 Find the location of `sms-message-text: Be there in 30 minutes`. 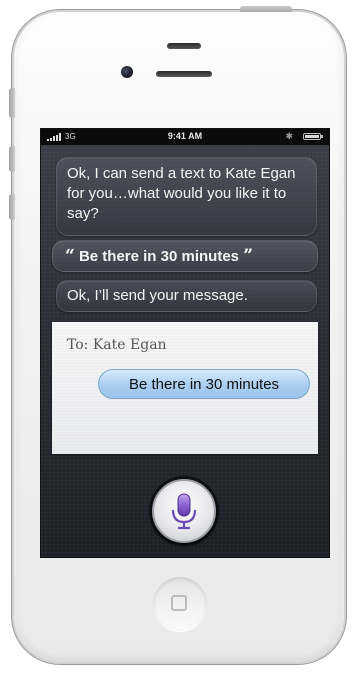

sms-message-text: Be there in 30 minutes is located at coordinates (204, 384).